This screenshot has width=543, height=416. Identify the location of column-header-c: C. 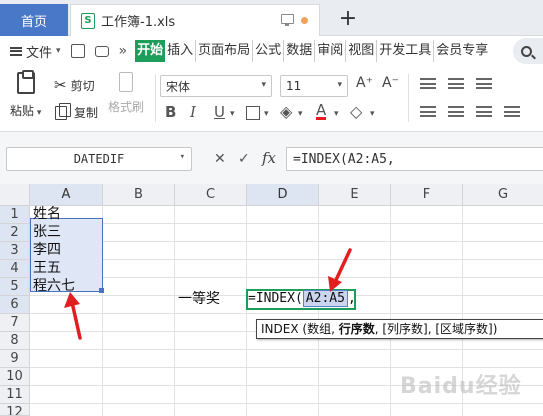
(211, 195).